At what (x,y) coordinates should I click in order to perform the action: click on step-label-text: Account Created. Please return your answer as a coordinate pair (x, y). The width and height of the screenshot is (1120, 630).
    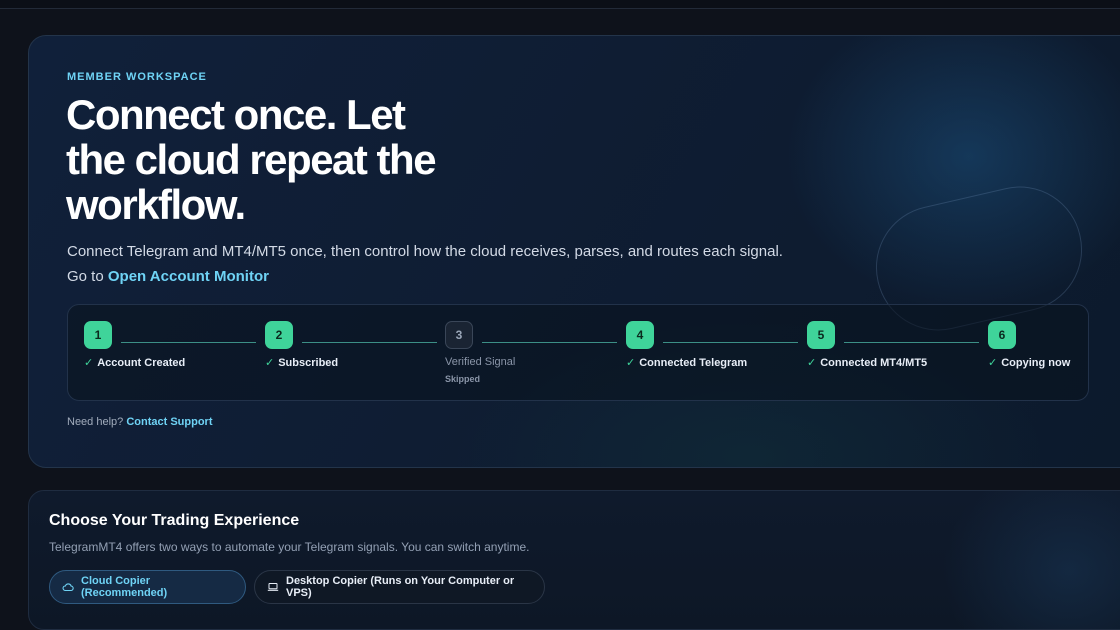
    Looking at the image, I should click on (141, 363).